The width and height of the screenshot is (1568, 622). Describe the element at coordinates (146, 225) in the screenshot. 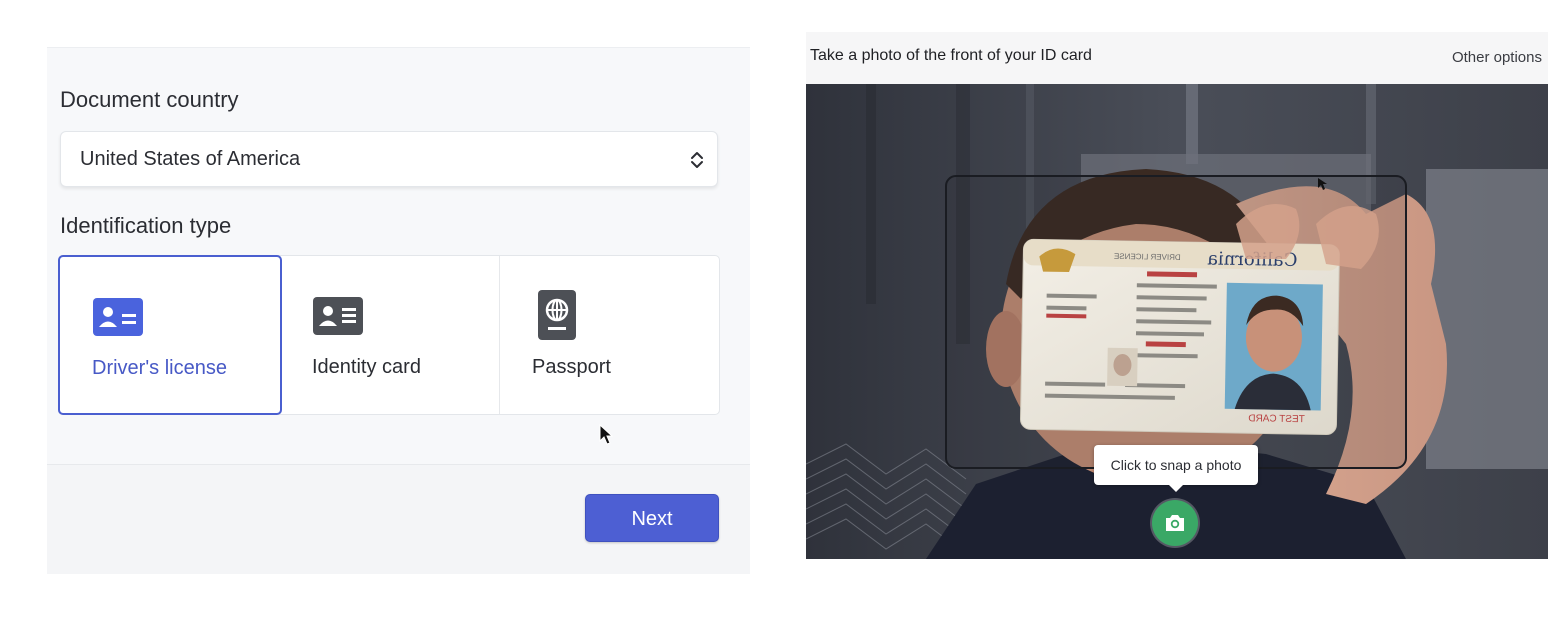

I see `identification-type-label: Identification type` at that location.